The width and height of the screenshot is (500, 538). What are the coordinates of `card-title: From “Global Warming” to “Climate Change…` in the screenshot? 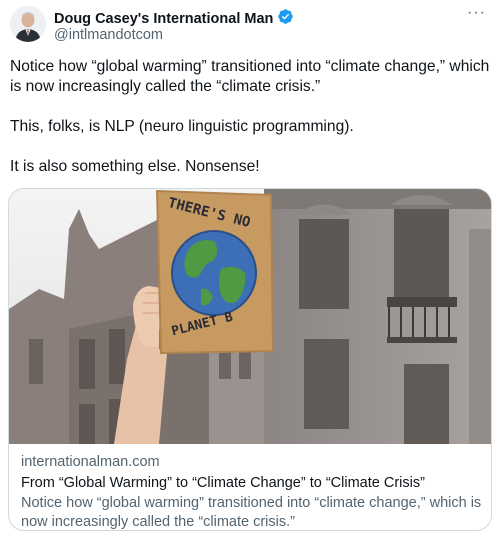 It's located at (252, 483).